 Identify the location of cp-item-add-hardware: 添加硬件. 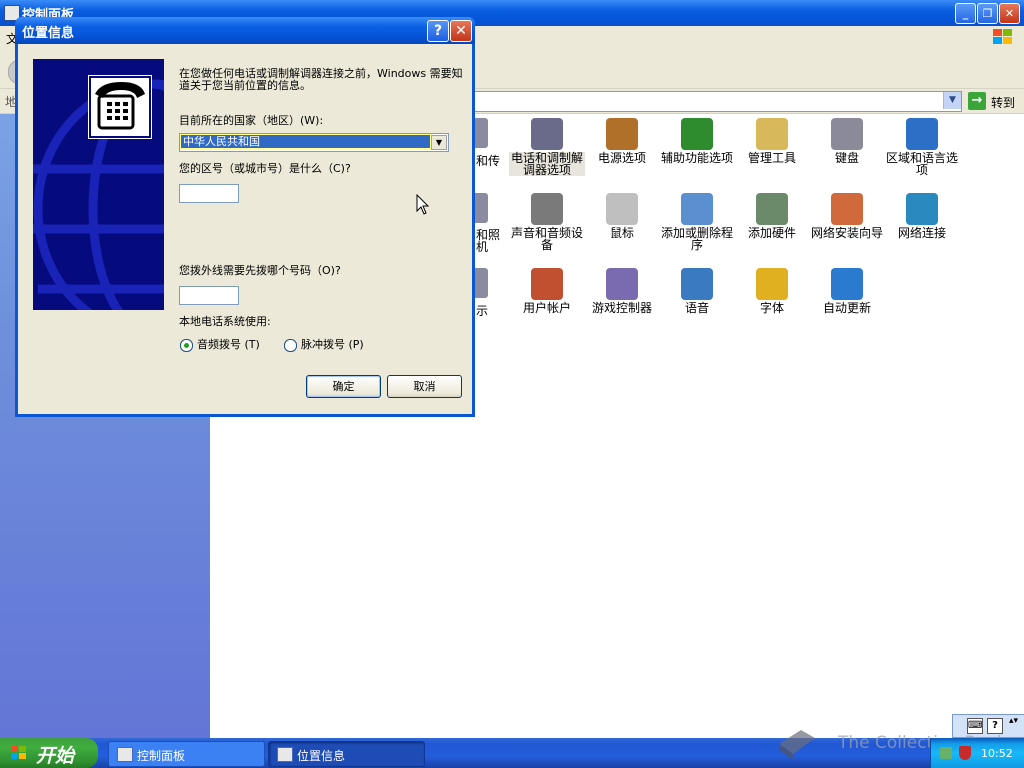
(772, 216).